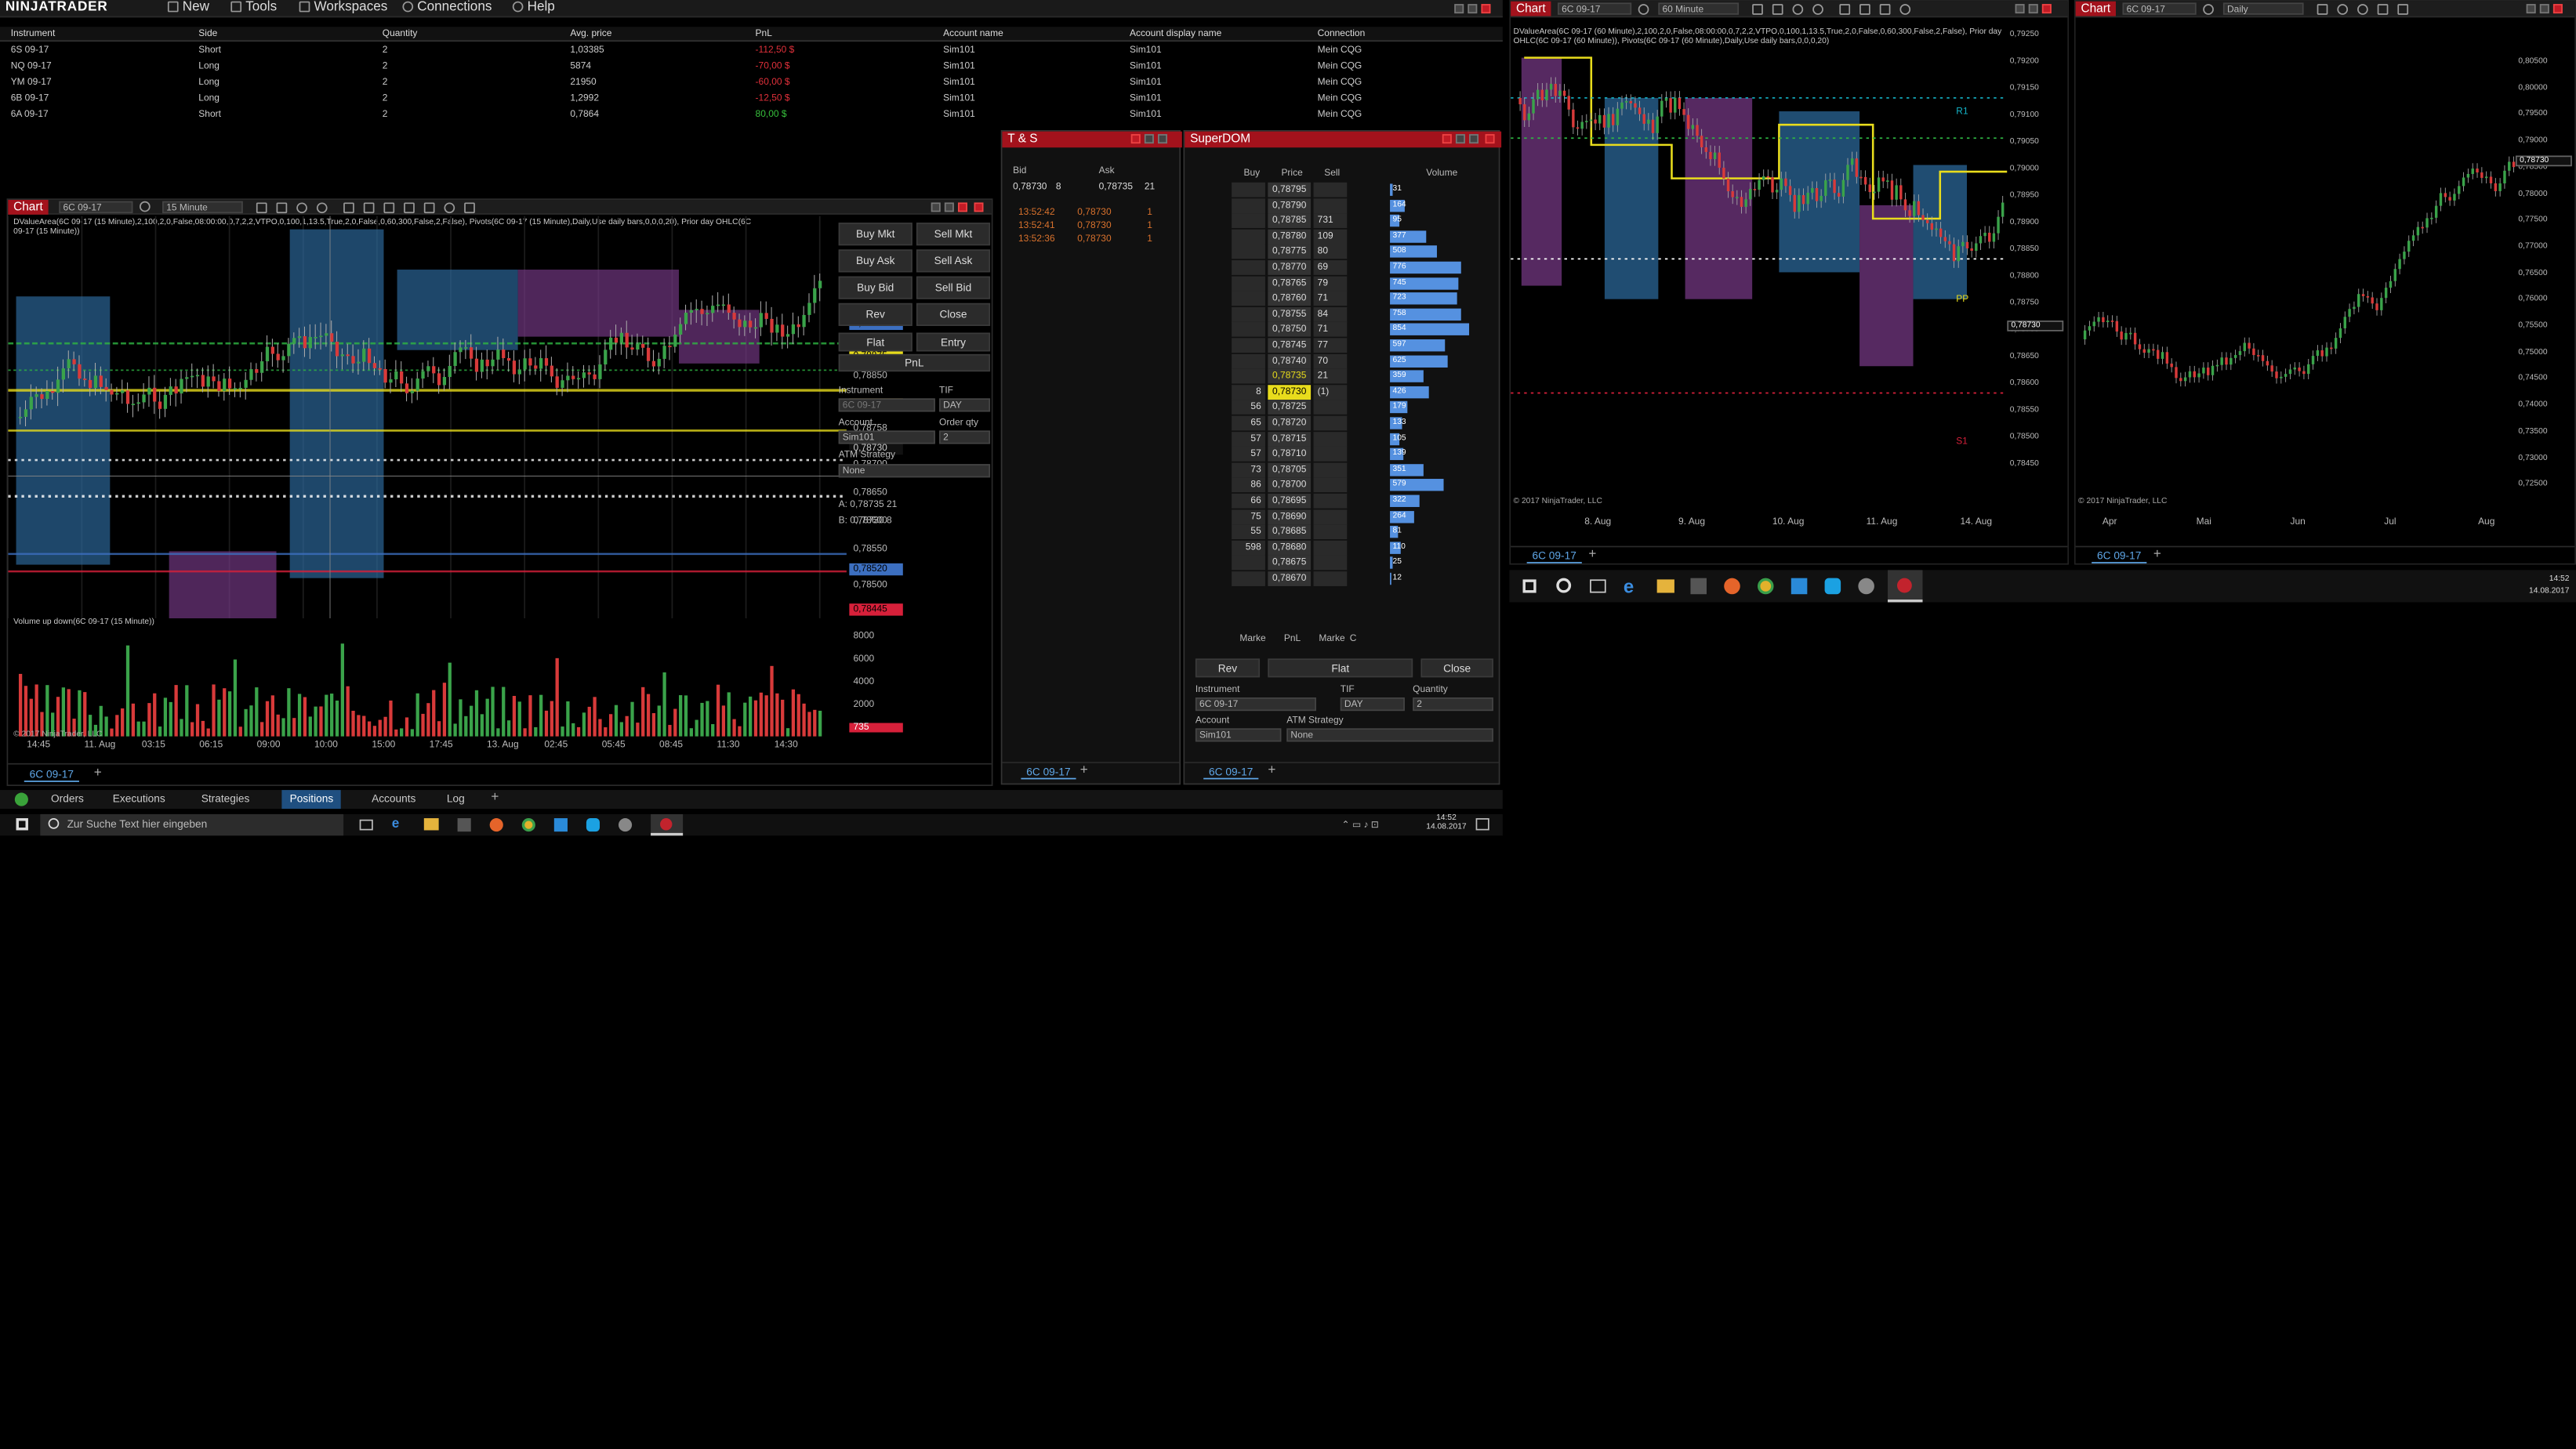 This screenshot has height=1449, width=2576. Describe the element at coordinates (1529, 586) in the screenshot. I see `windows-start-icon-right` at that location.